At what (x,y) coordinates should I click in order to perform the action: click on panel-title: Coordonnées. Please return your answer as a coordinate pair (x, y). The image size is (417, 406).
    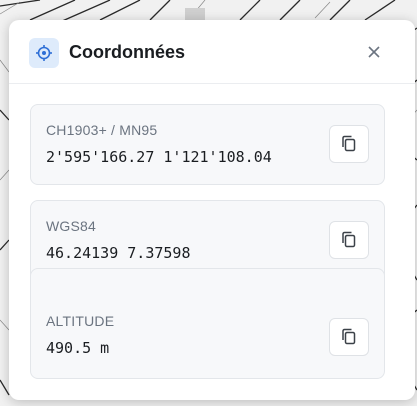
    Looking at the image, I should click on (127, 52).